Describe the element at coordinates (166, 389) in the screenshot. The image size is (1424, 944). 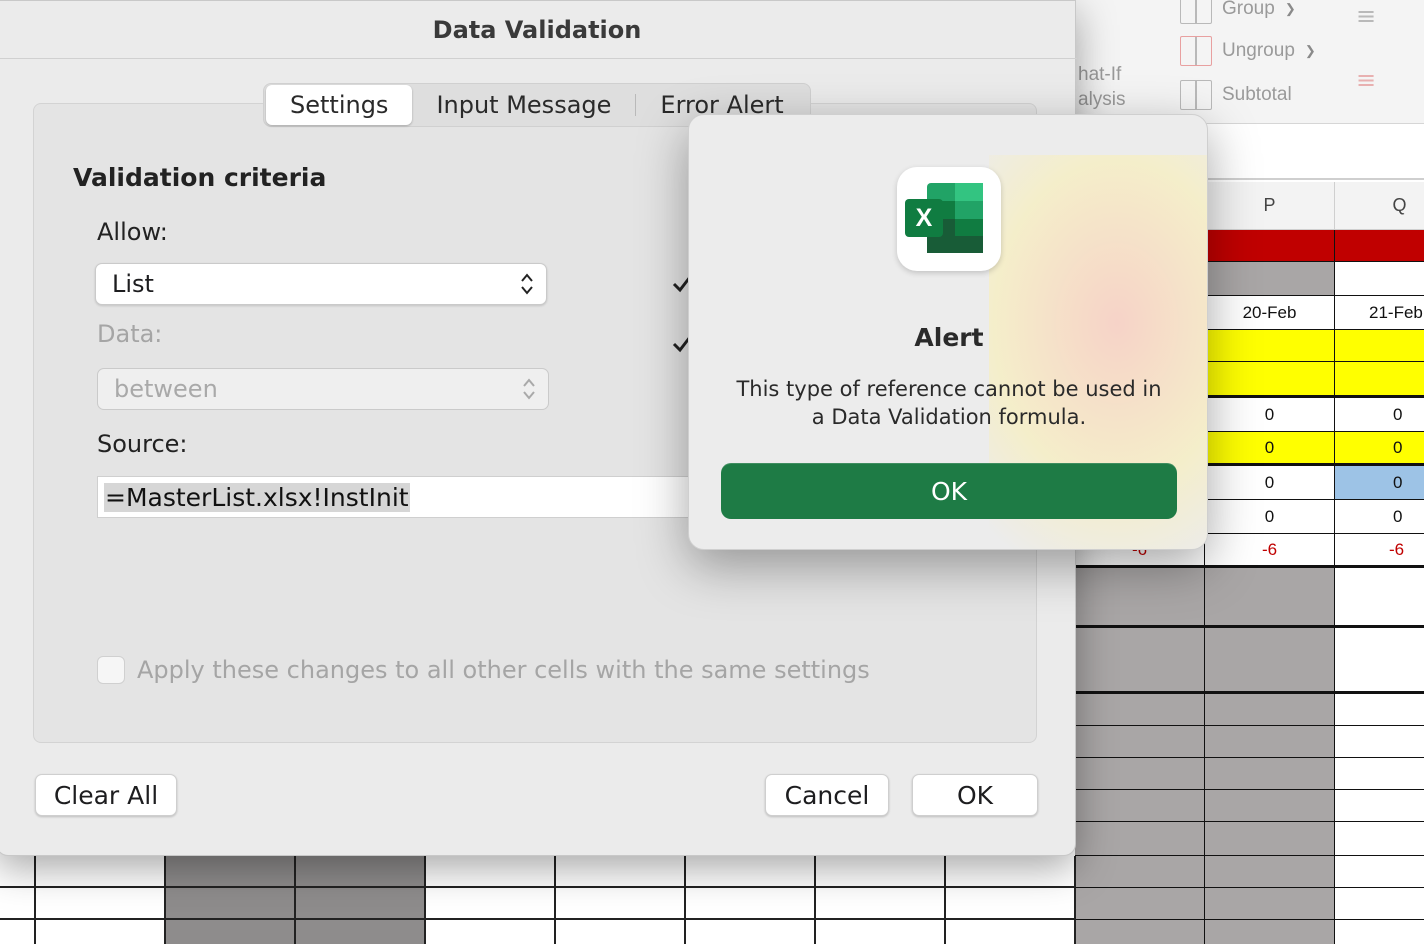
I see `data-select-value: between` at that location.